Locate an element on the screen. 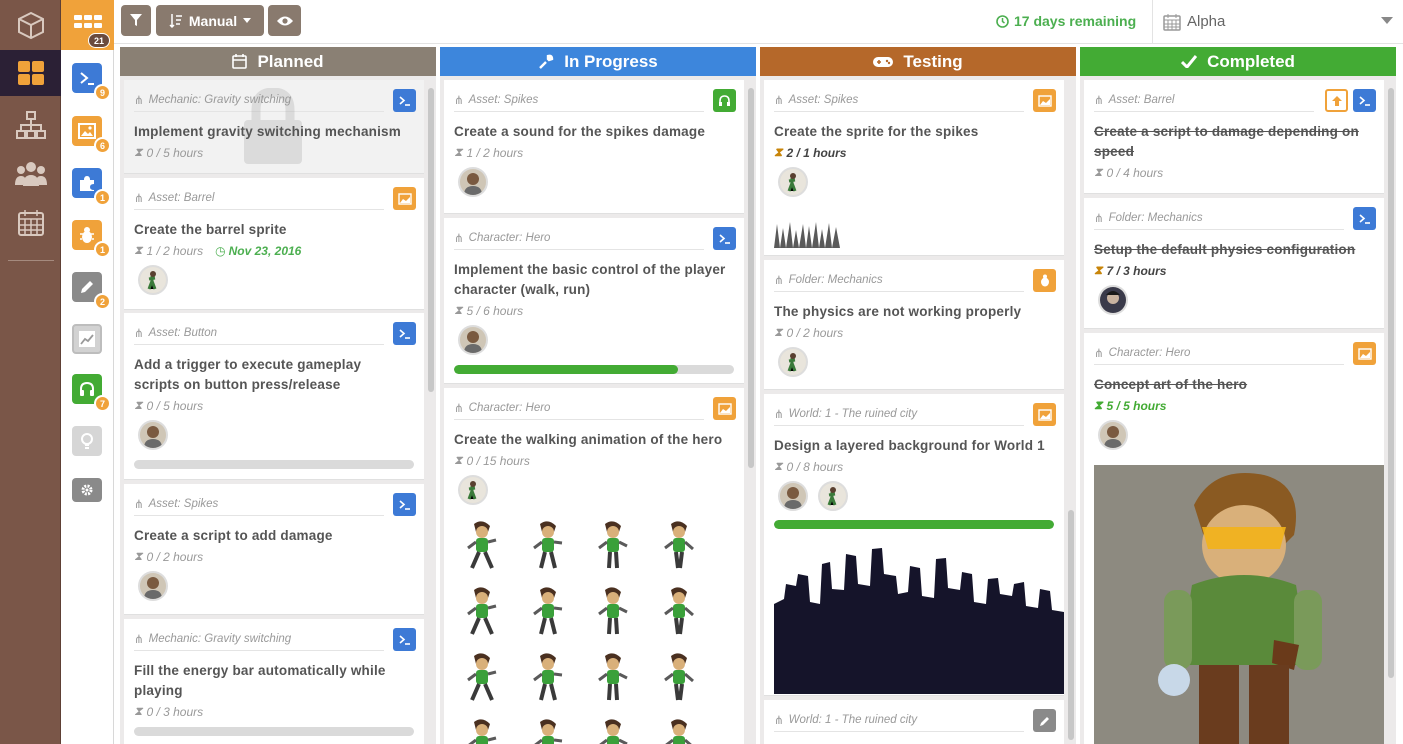 The image size is (1403, 744). card-progress-bar is located at coordinates (914, 524).